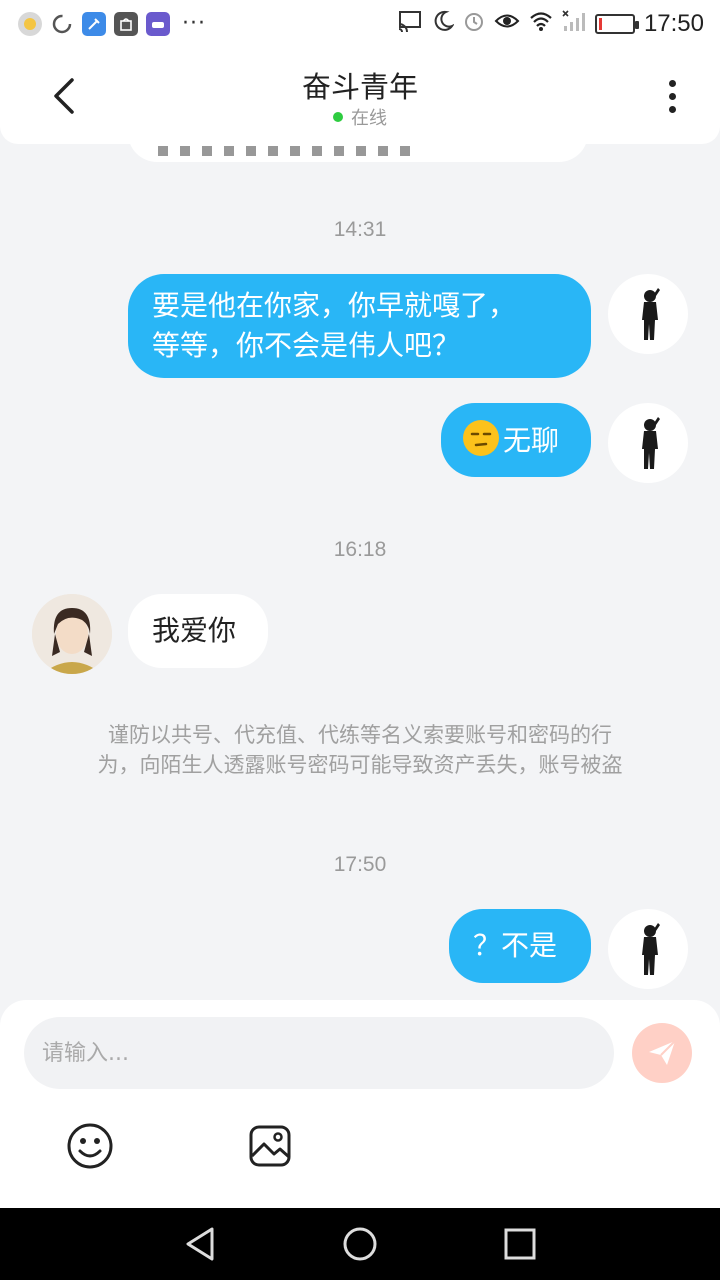  I want to click on triangle-back-icon, so click(200, 1244).